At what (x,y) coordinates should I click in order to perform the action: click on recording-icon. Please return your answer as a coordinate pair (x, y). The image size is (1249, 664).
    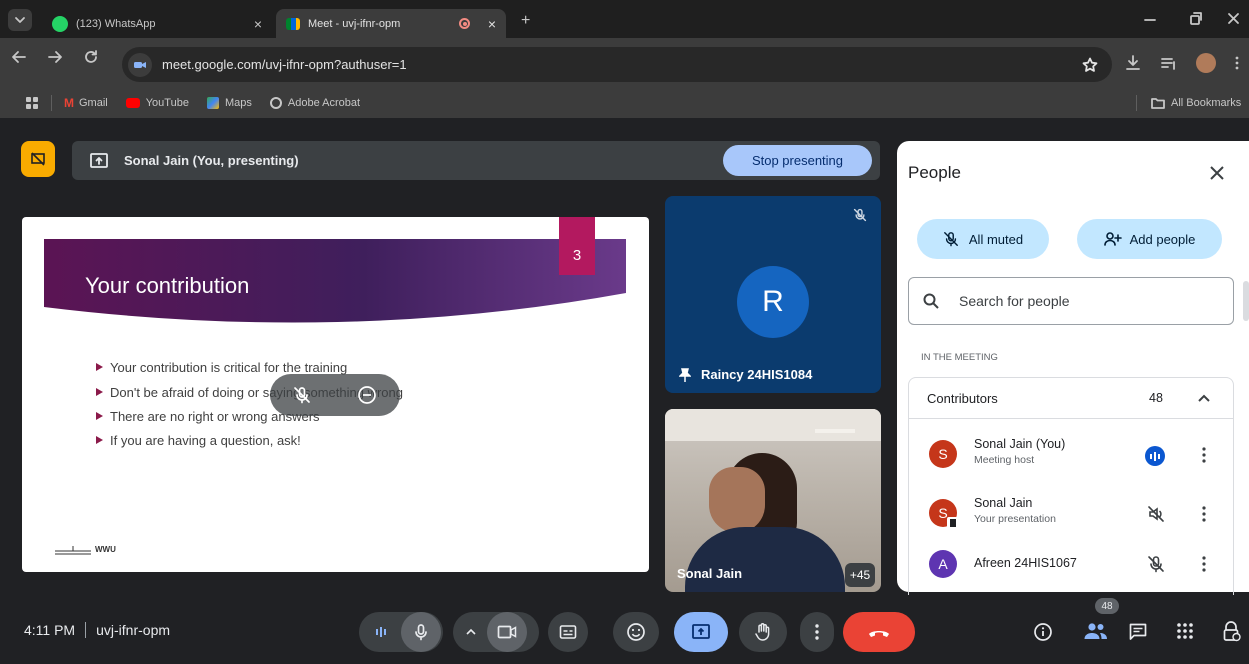
    Looking at the image, I should click on (464, 23).